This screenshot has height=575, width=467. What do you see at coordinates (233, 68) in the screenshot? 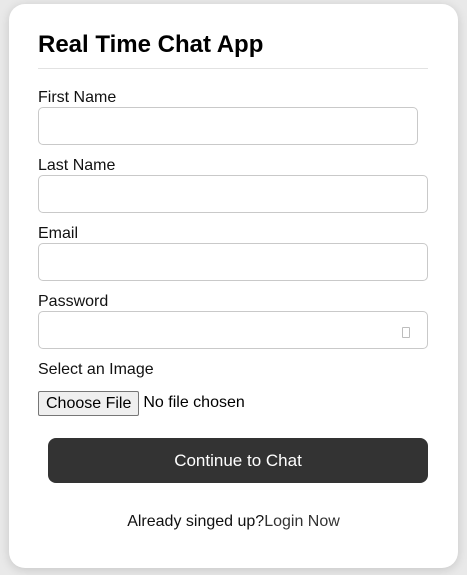
I see `title-divider` at bounding box center [233, 68].